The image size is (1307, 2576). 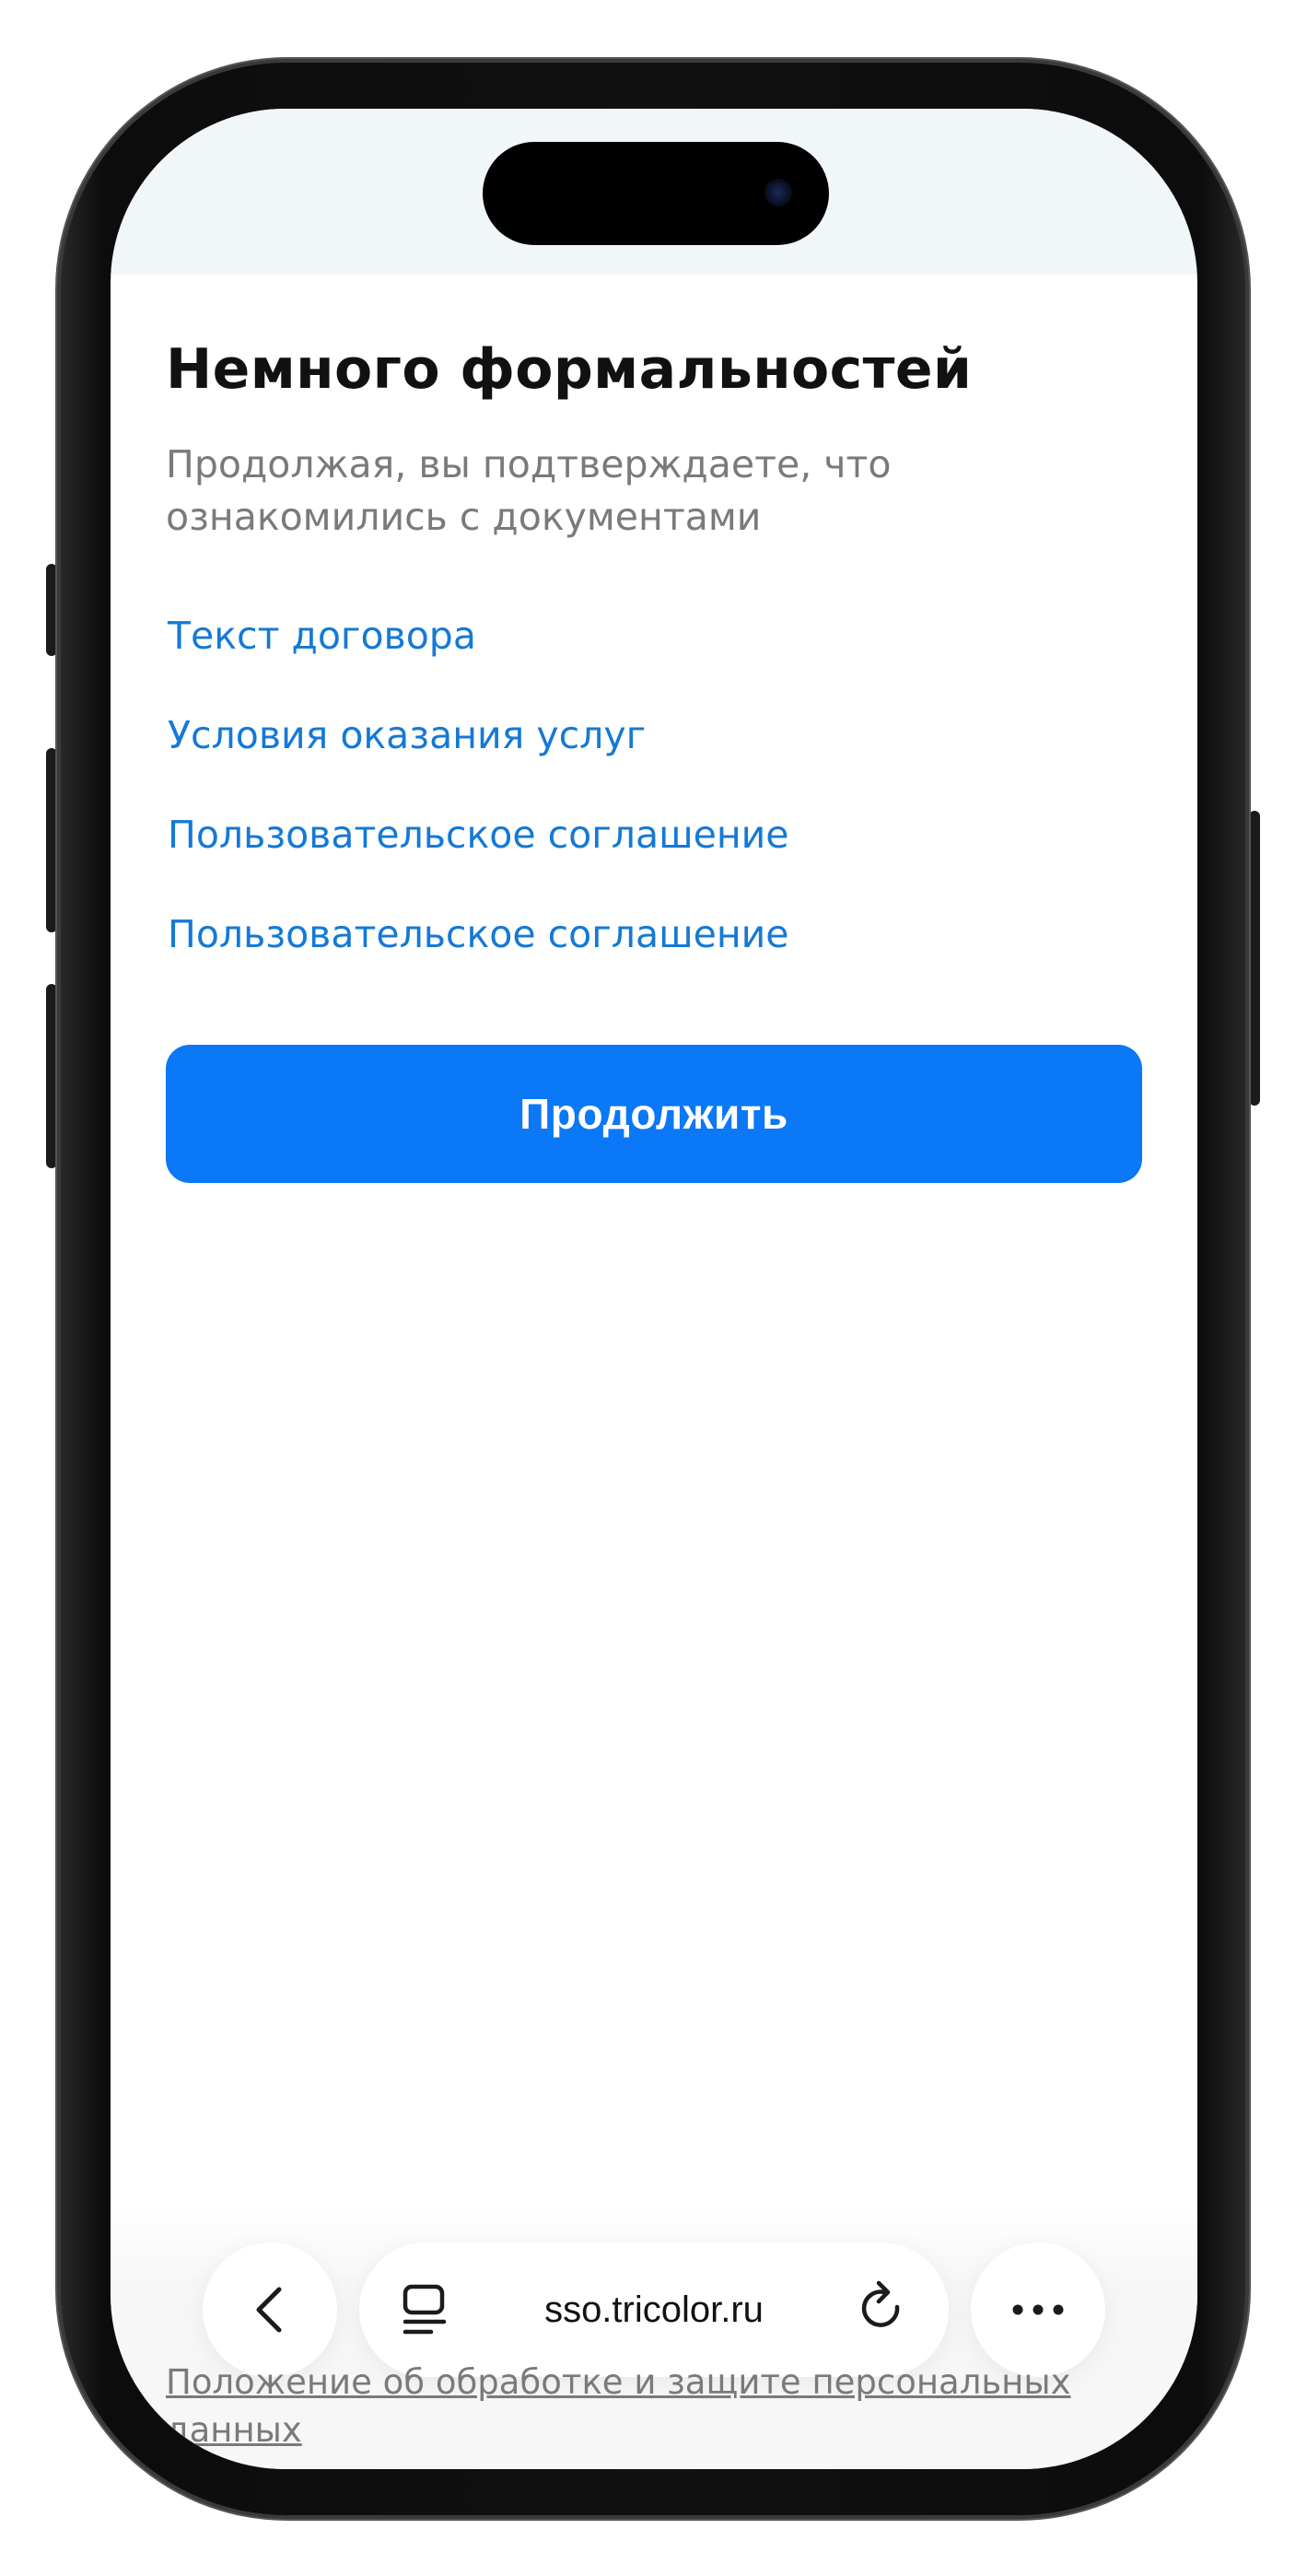 I want to click on page-title: Немного формальностей, so click(x=569, y=369).